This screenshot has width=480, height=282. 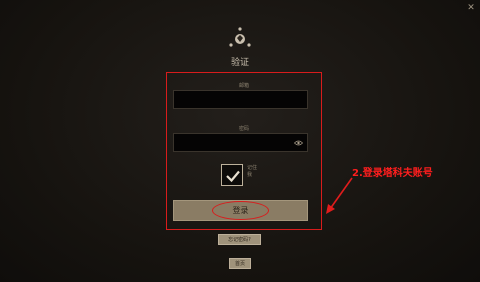 What do you see at coordinates (239, 63) in the screenshot?
I see `page-title: 验证` at bounding box center [239, 63].